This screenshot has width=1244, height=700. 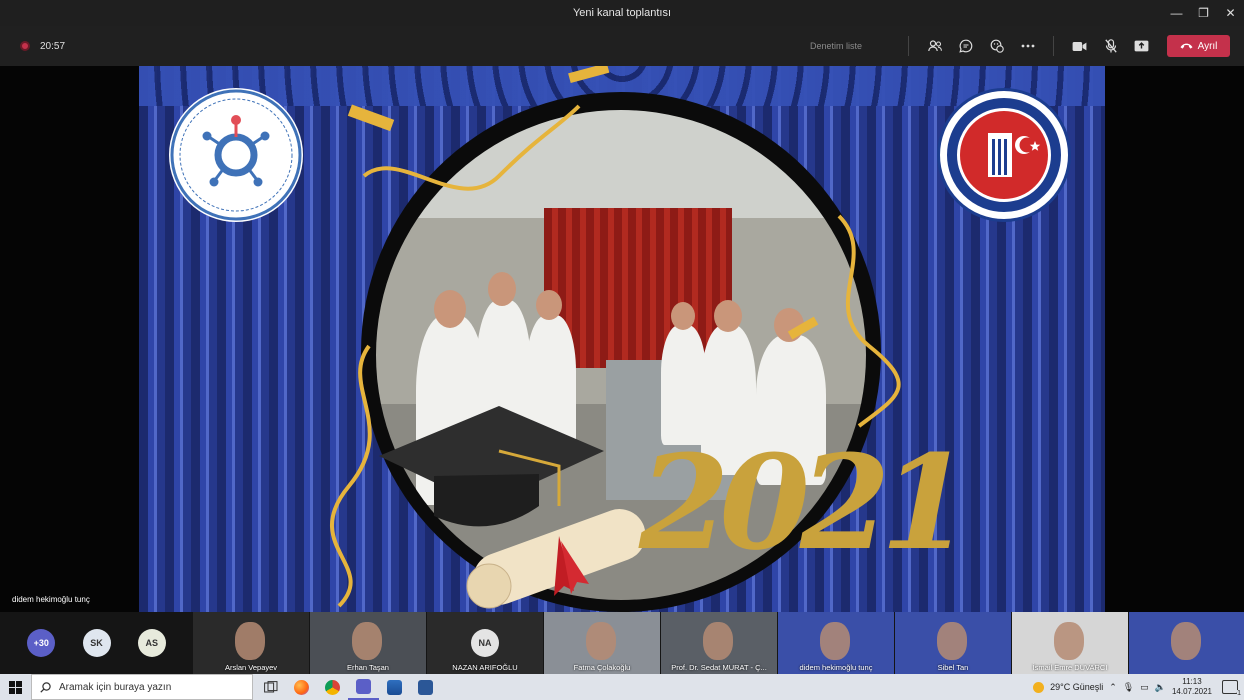 I want to click on participant-avatar: SK, so click(x=96, y=643).